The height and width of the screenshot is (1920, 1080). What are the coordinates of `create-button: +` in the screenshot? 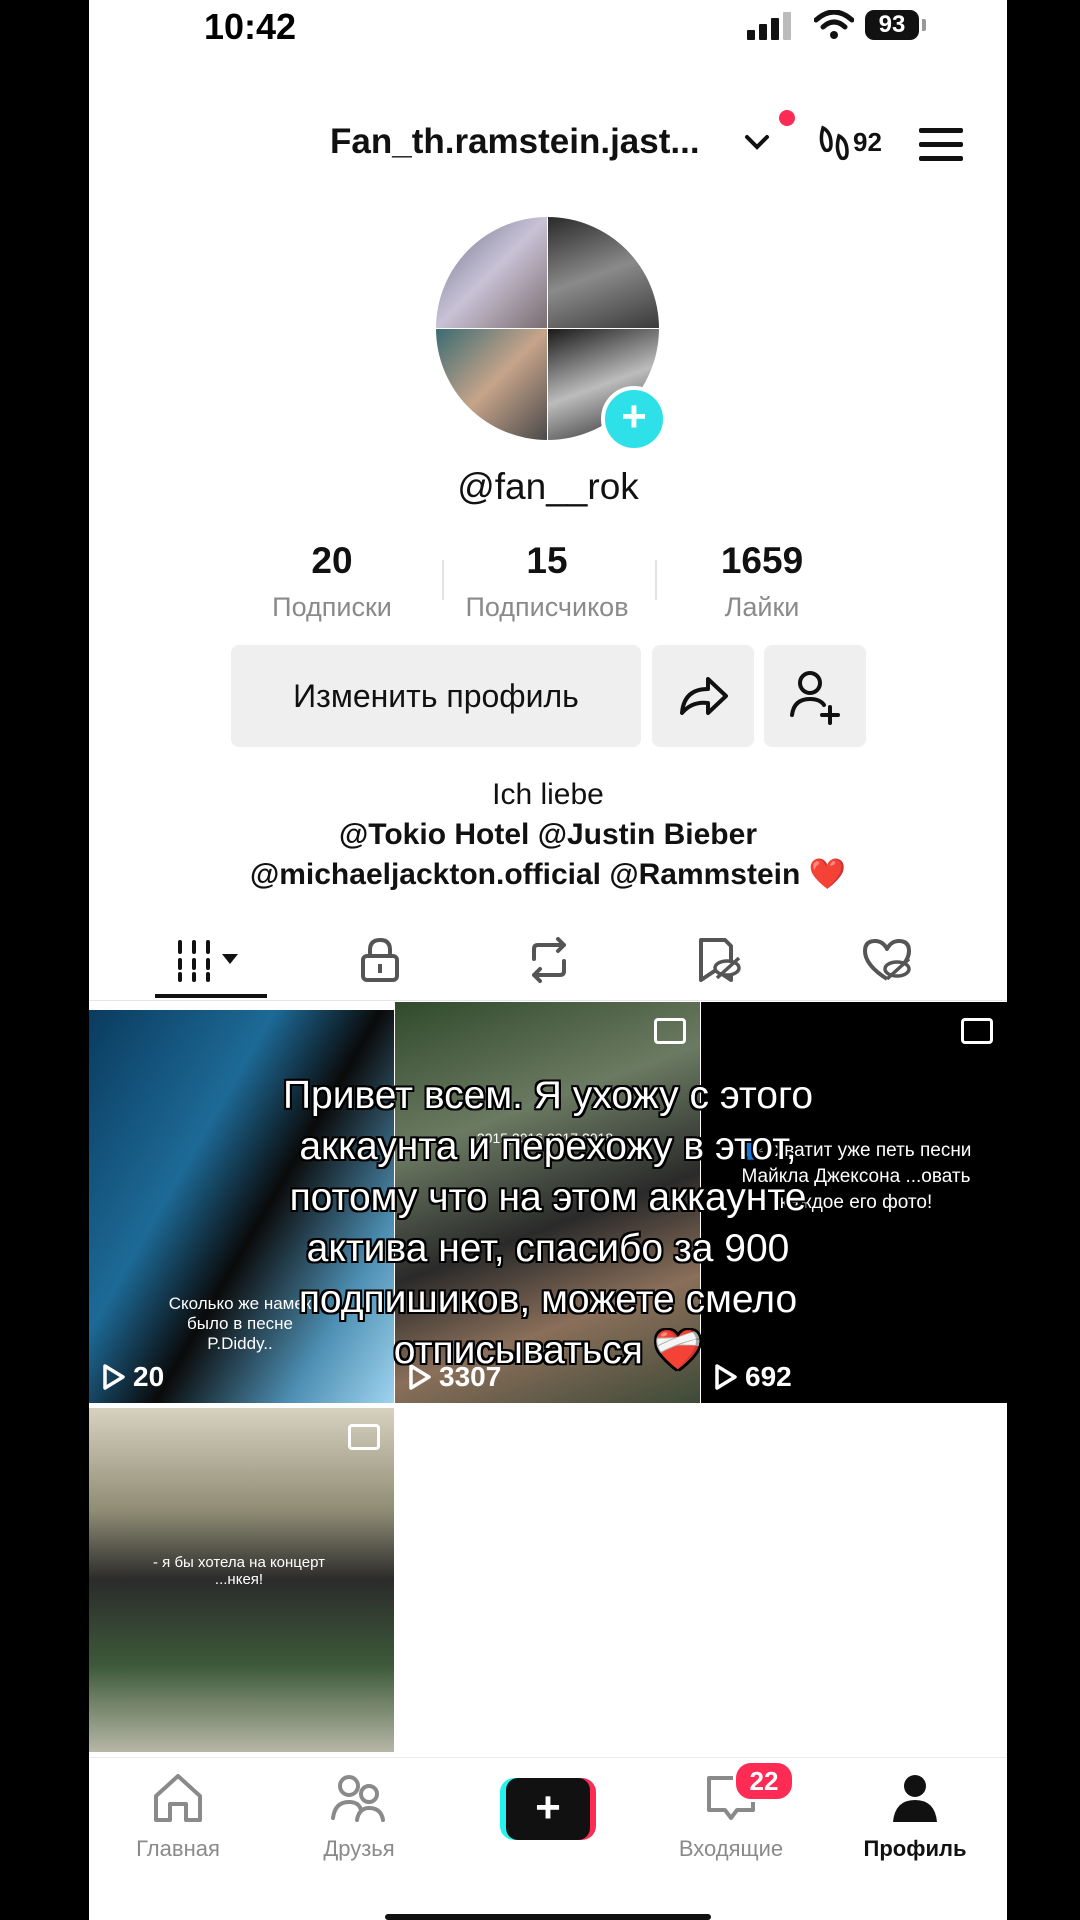 It's located at (548, 1809).